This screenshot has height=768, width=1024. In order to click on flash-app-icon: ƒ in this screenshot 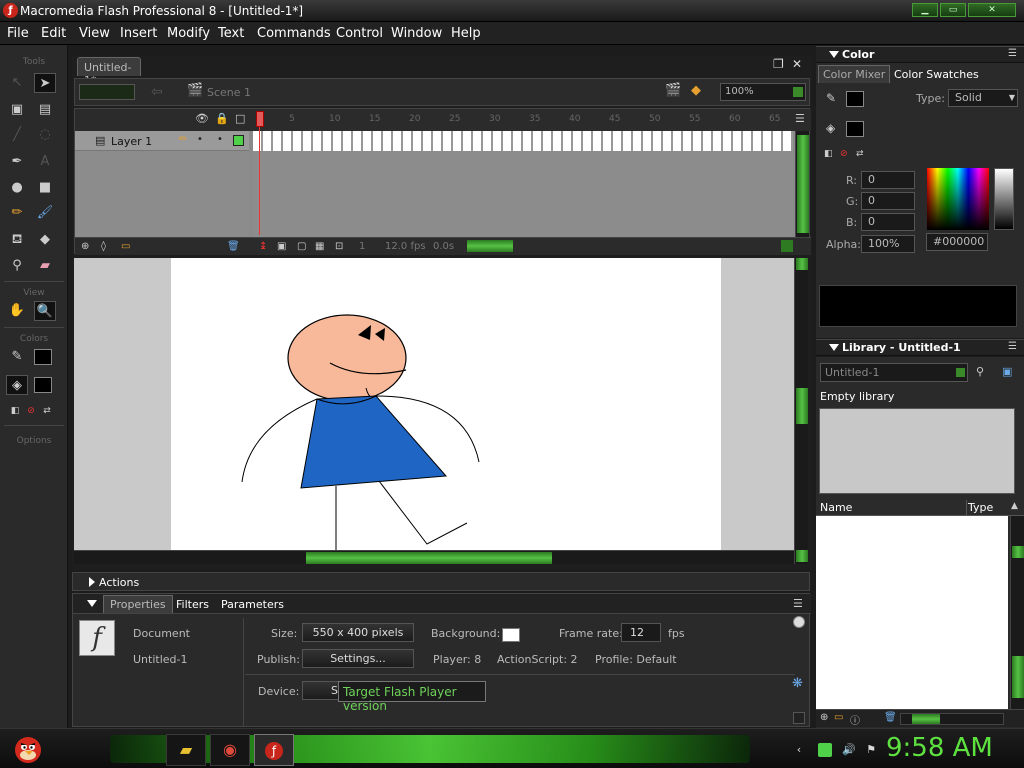, I will do `click(10, 10)`.